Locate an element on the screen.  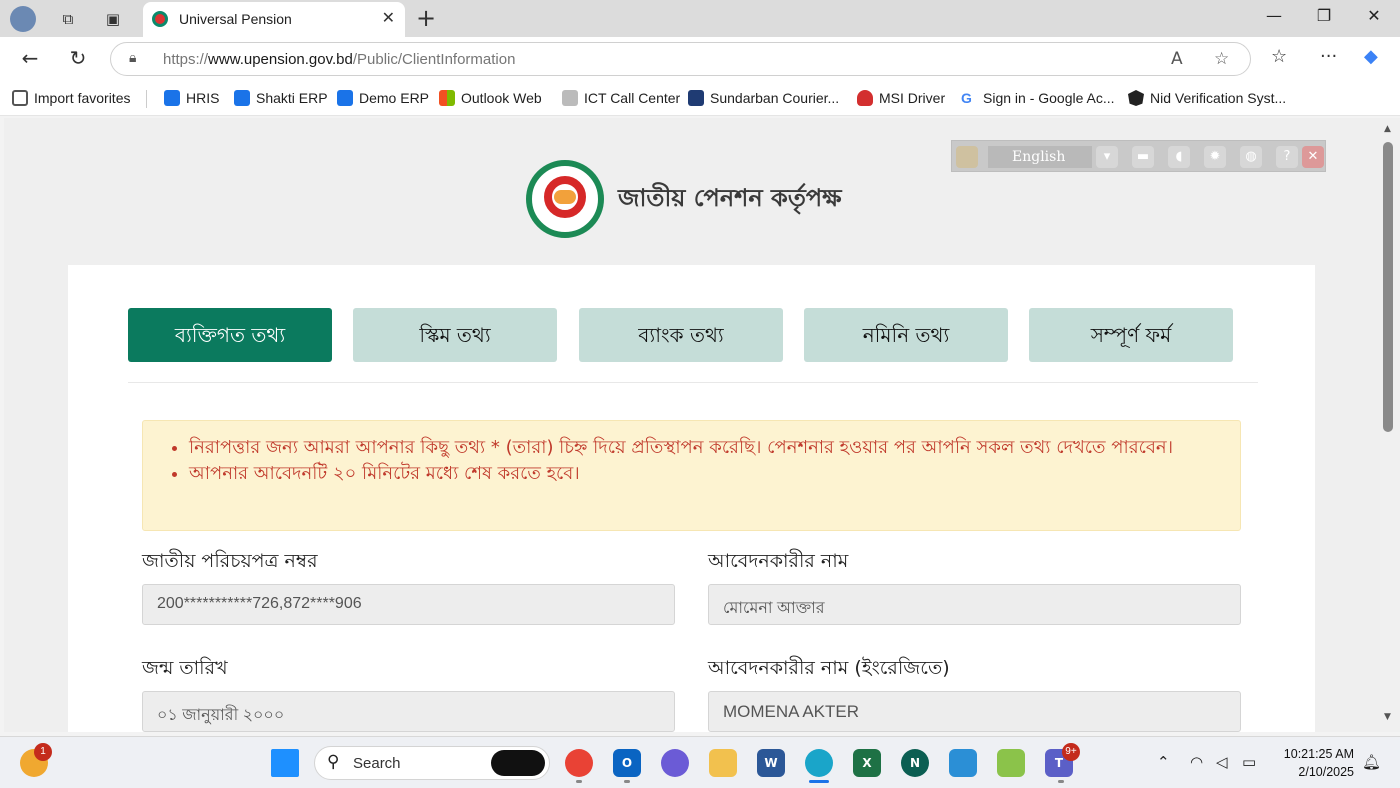
tab-bank-info: ব্যাংক তথ্য is located at coordinates (681, 335).